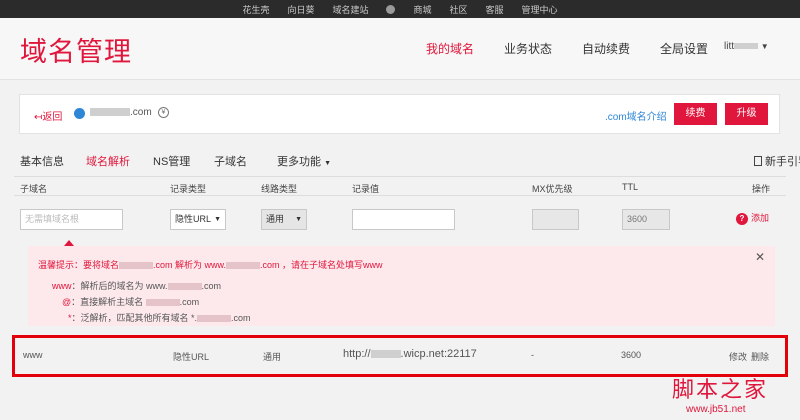 This screenshot has width=800, height=420. What do you see at coordinates (299, 162) in the screenshot?
I see `tab-more-label: 更多功能` at bounding box center [299, 162].